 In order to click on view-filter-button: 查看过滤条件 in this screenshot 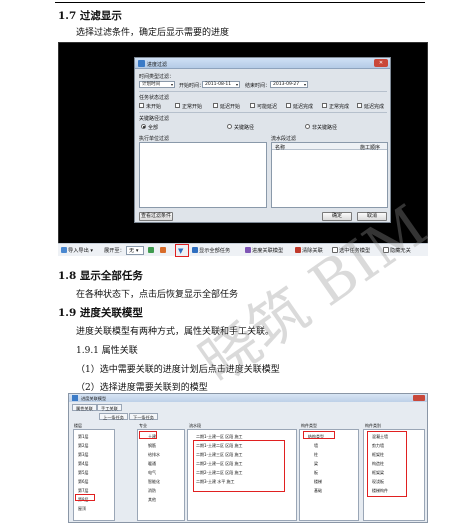, I will do `click(156, 216)`.